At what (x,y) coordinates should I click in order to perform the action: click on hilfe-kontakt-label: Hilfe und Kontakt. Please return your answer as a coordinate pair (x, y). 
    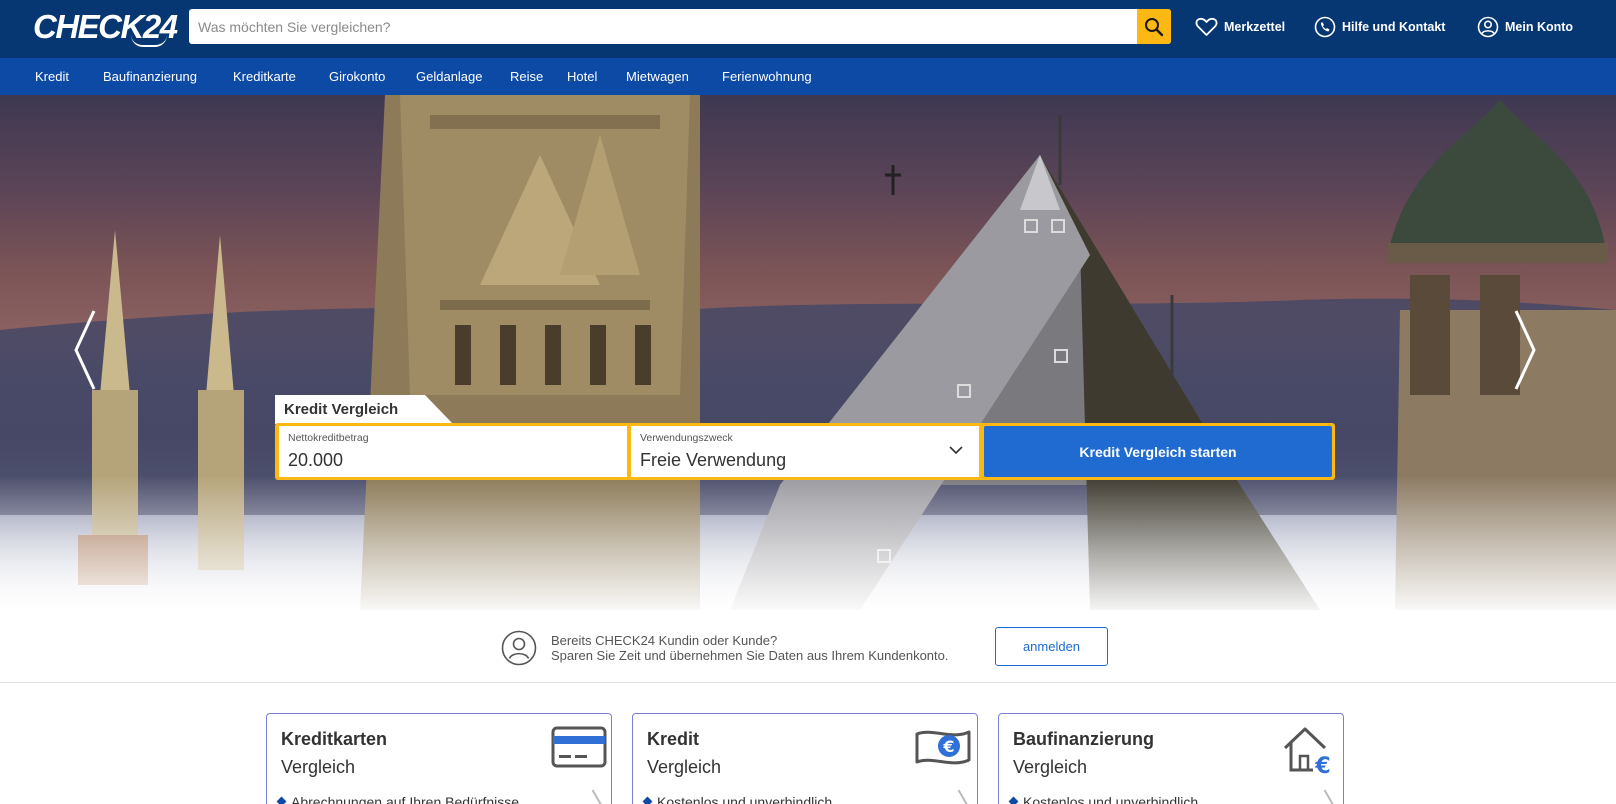
    Looking at the image, I should click on (1394, 27).